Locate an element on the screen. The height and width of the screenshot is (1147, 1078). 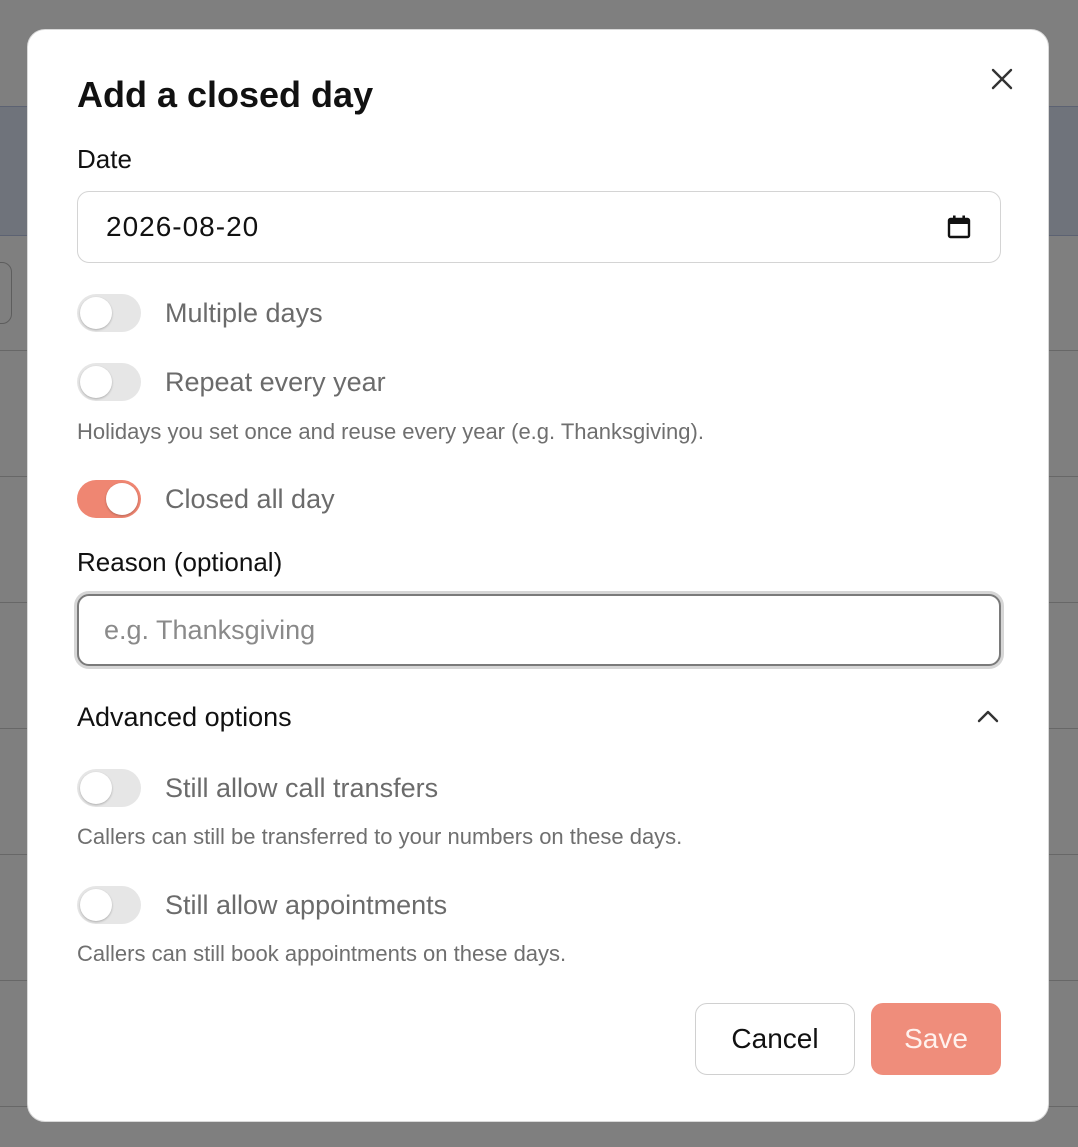
dialog-title: Add a closed day is located at coordinates (225, 94).